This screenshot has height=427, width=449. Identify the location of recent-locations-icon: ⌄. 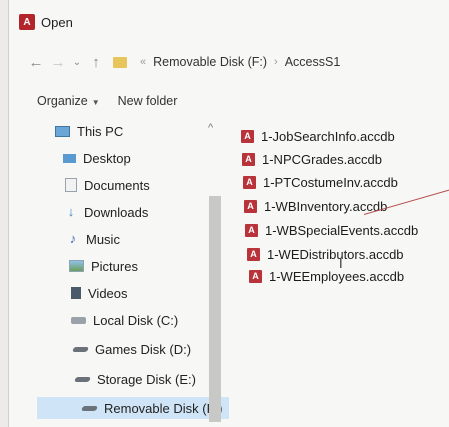
(77, 62).